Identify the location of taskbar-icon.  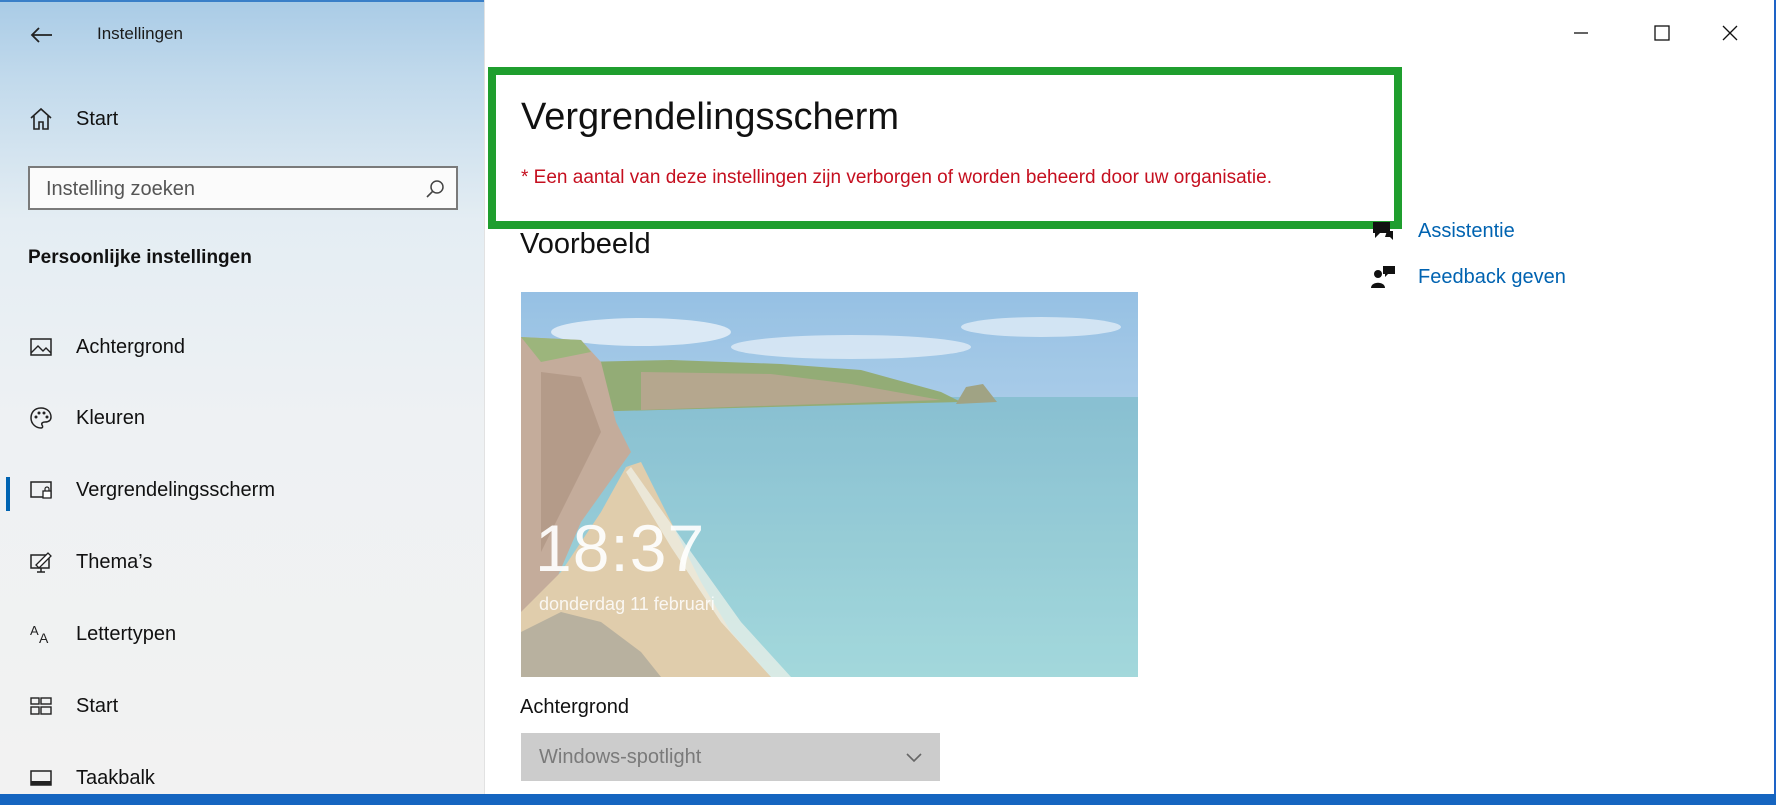
(41, 778).